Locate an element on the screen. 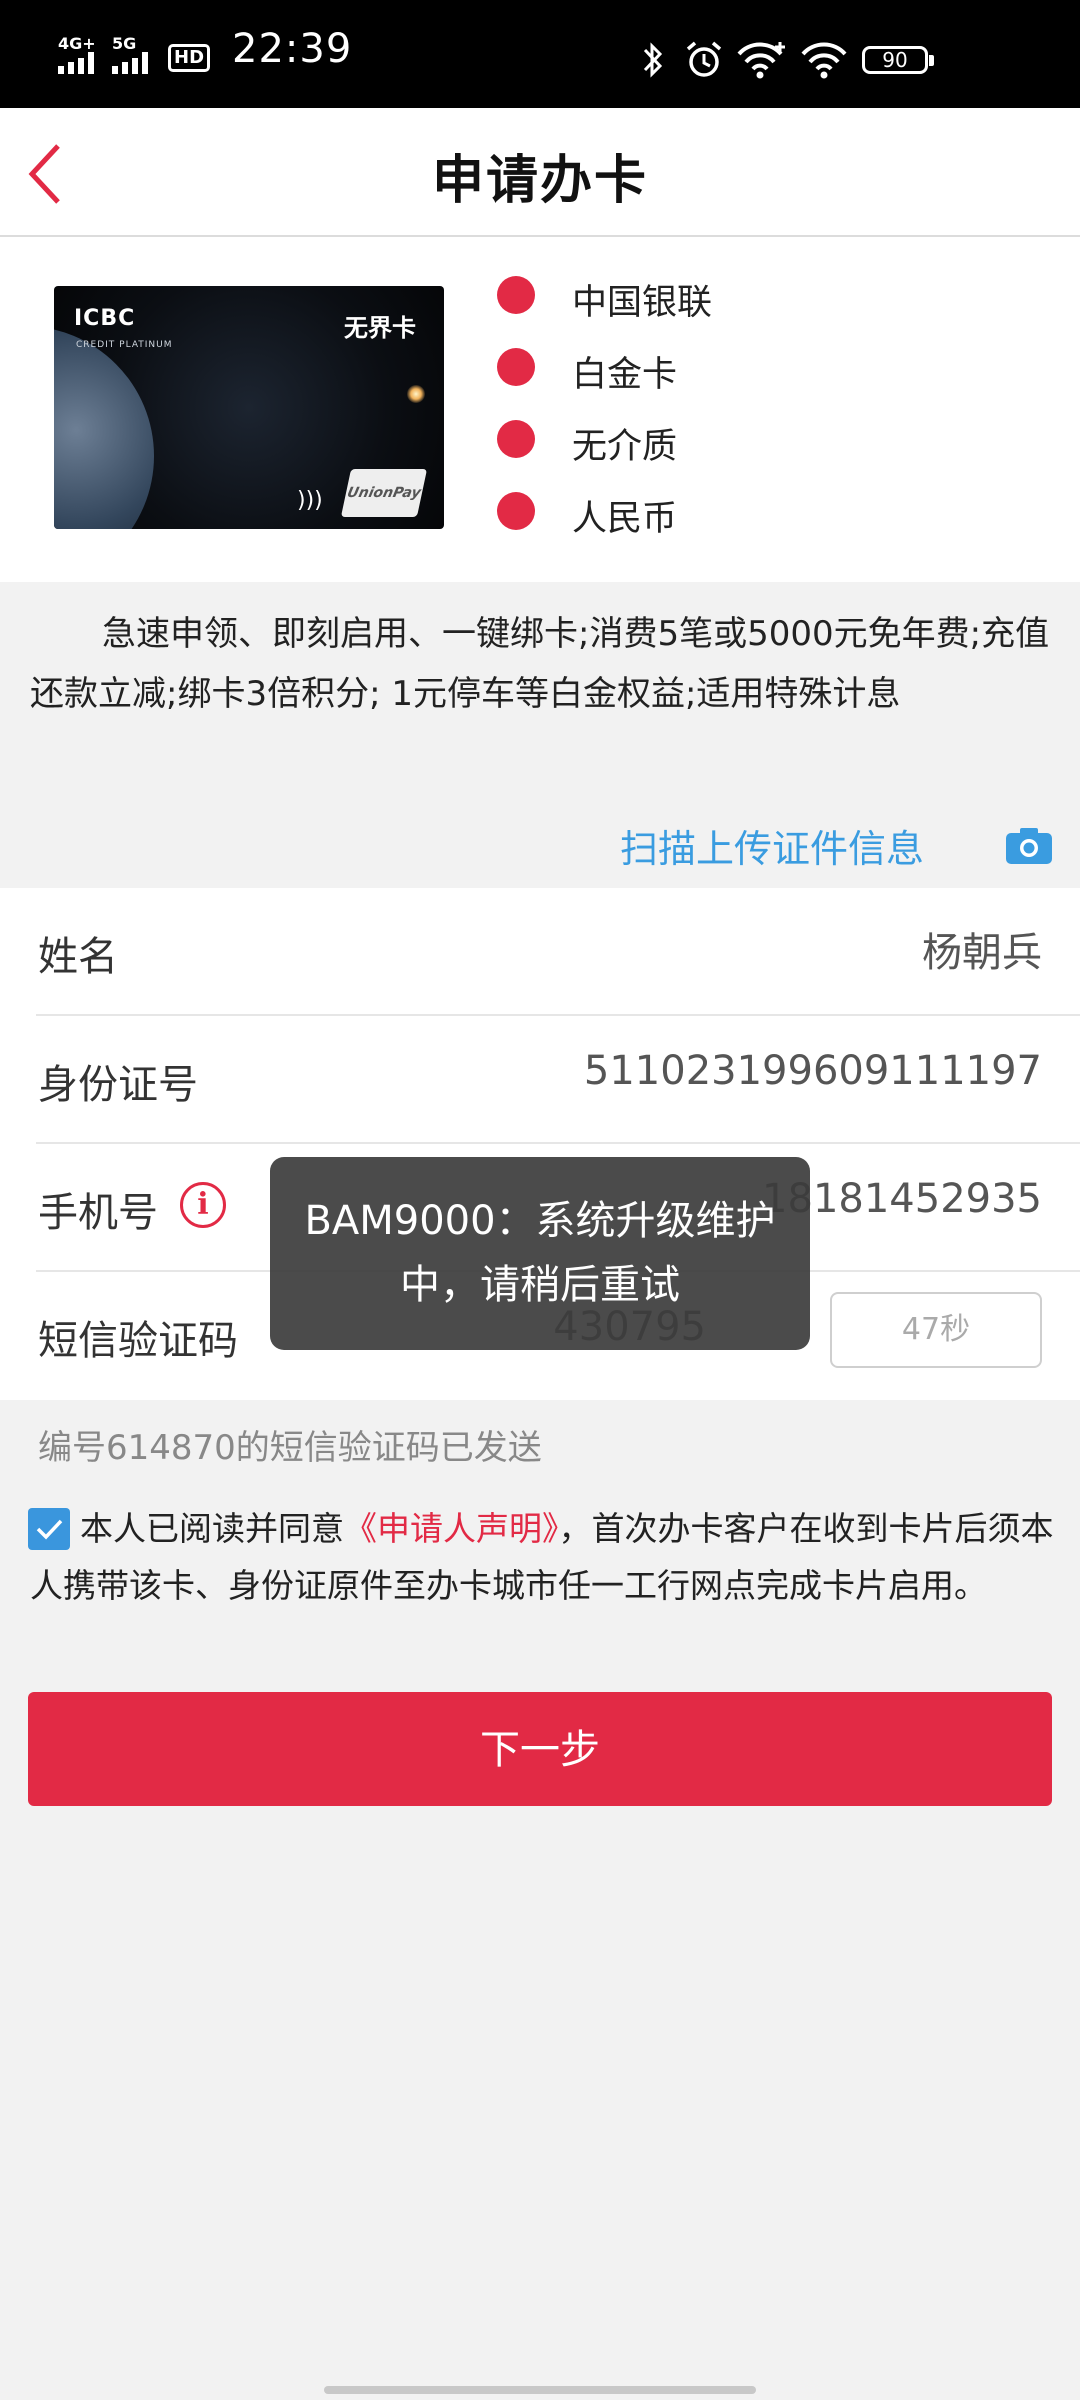  feature-item: 人民币 is located at coordinates (722, 510).